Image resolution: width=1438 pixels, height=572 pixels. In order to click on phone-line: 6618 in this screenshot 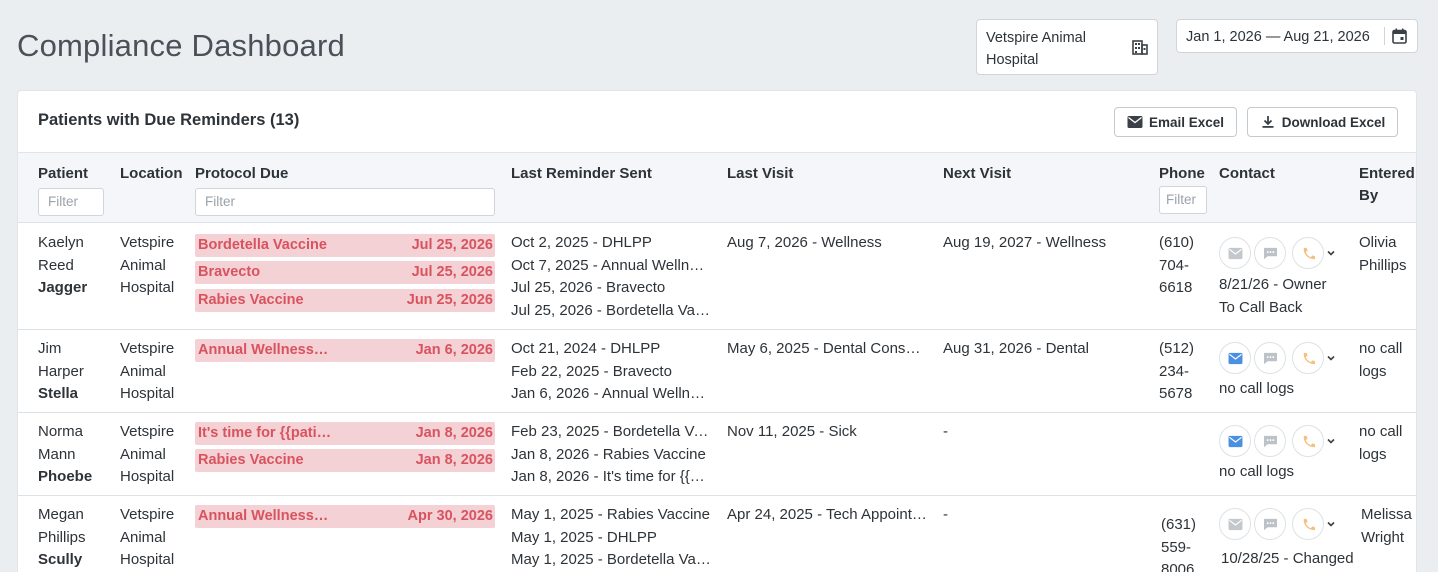, I will do `click(1176, 287)`.